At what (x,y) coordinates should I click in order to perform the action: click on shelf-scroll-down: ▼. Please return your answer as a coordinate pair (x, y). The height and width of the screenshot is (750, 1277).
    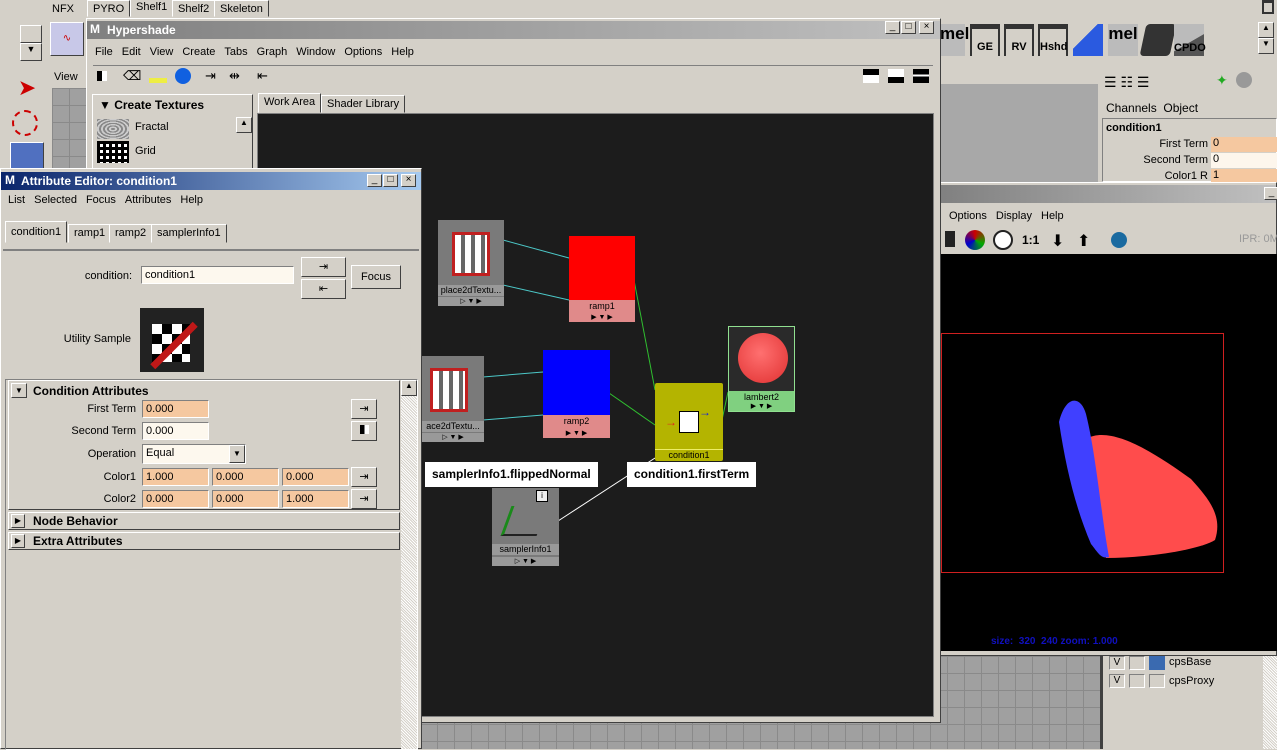
    Looking at the image, I should click on (1266, 46).